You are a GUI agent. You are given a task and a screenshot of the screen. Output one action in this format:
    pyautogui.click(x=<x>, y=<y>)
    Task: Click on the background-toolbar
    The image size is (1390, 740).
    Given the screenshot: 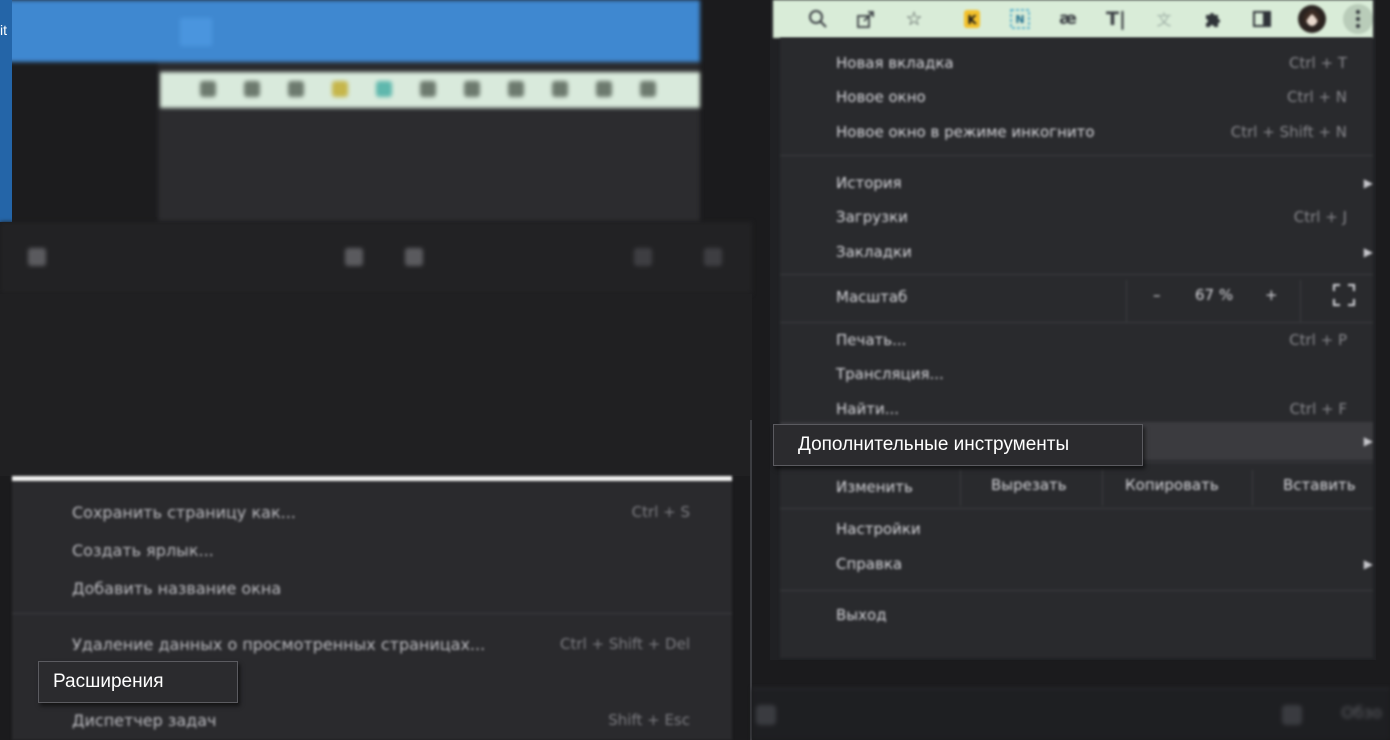 What is the action you would take?
    pyautogui.click(x=376, y=258)
    